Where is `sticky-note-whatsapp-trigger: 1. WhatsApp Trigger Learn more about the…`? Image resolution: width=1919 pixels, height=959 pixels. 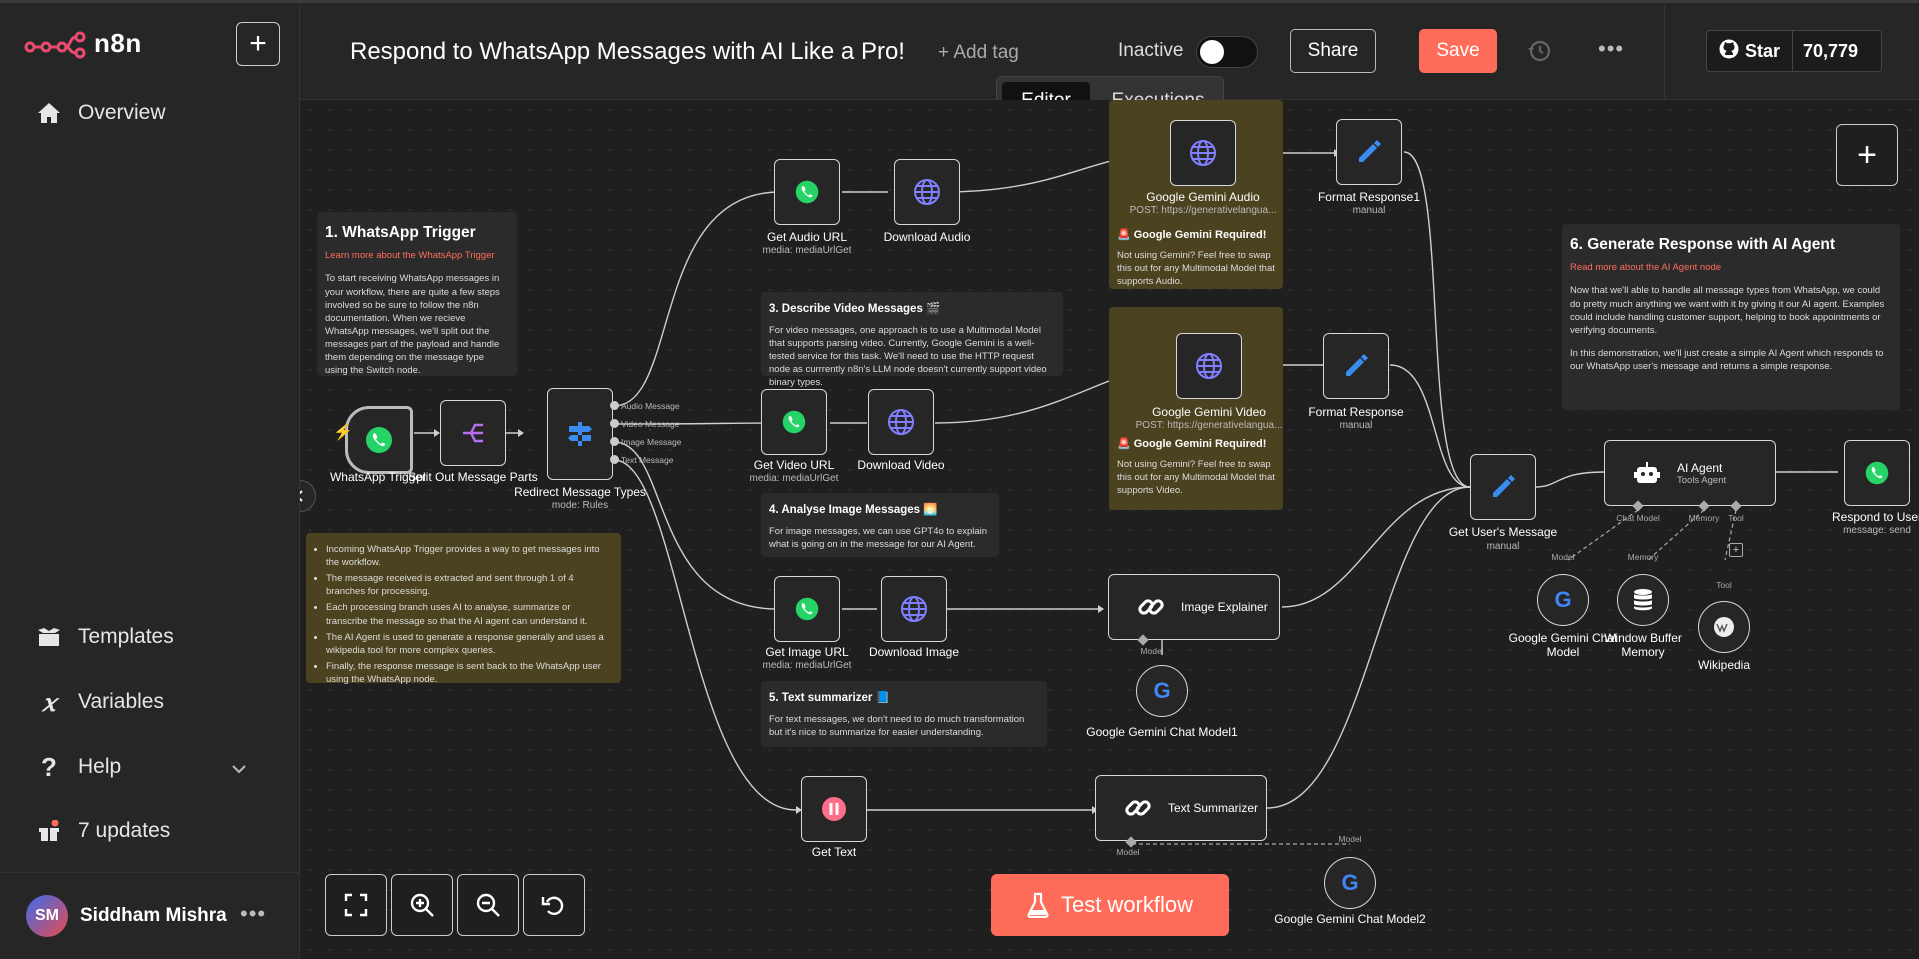
sticky-note-whatsapp-trigger: 1. WhatsApp Trigger Learn more about the… is located at coordinates (417, 294).